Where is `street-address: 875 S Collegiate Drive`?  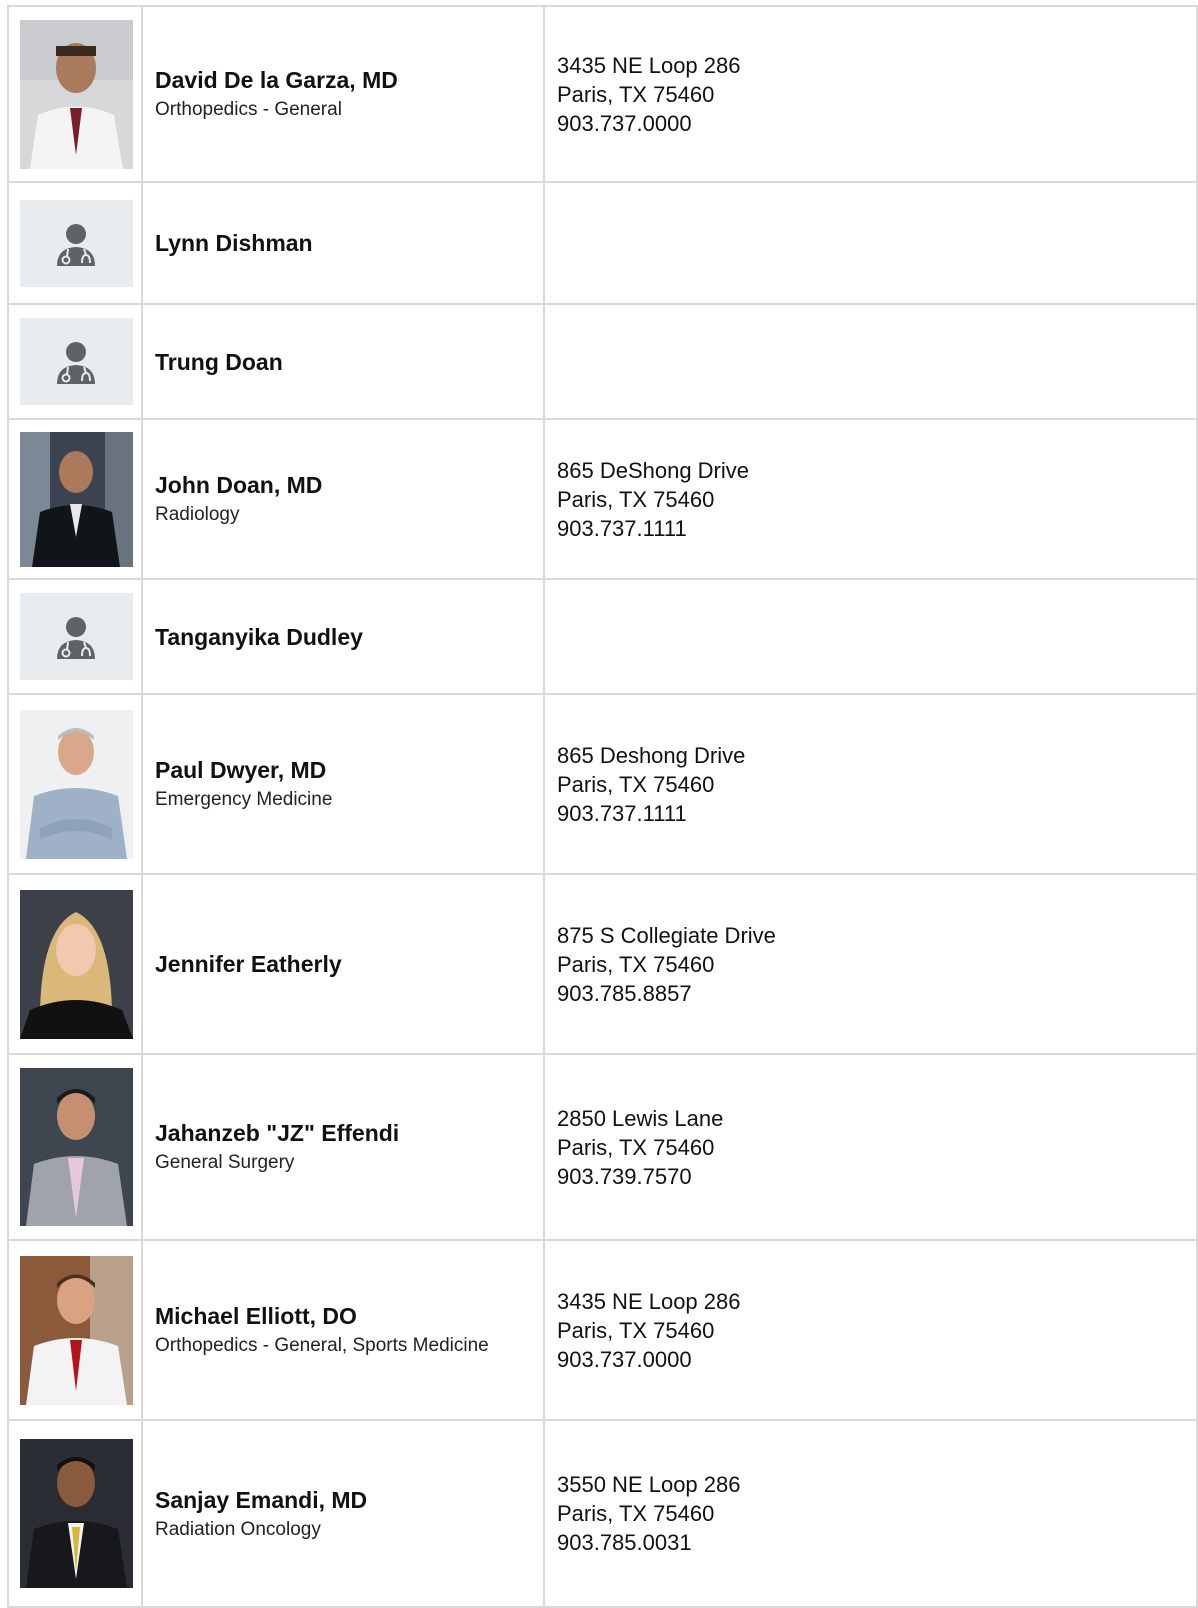 street-address: 875 S Collegiate Drive is located at coordinates (666, 935).